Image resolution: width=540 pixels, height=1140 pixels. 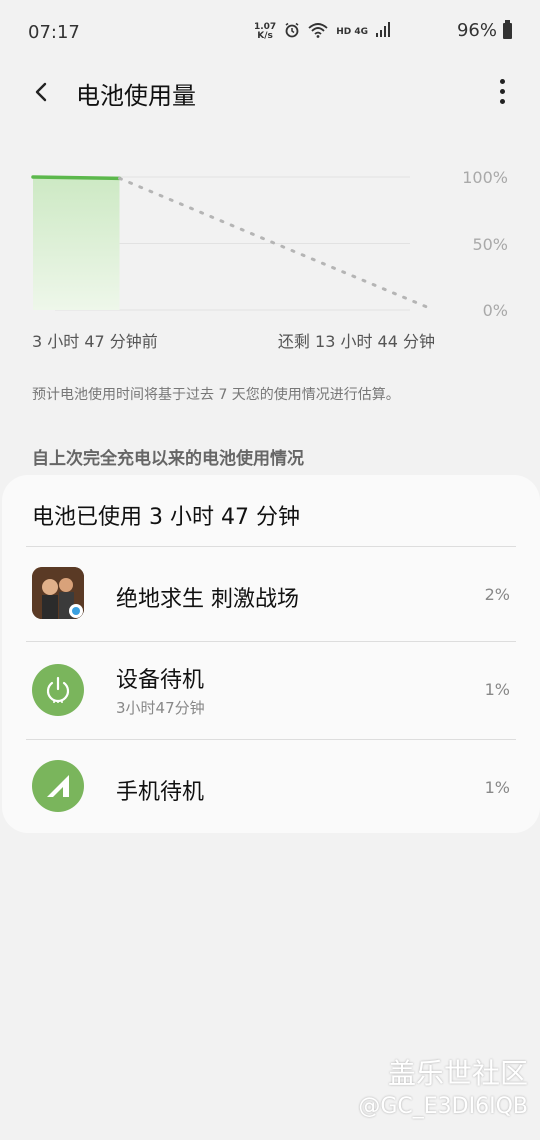 I want to click on app-subtitle: 3小时47分钟, so click(x=160, y=708).